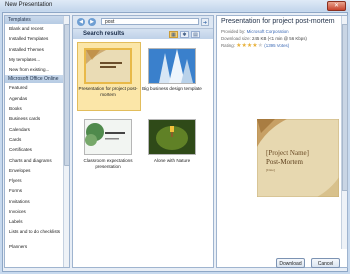 This screenshot has height=274, width=350. I want to click on close-button: ✕, so click(336, 6).